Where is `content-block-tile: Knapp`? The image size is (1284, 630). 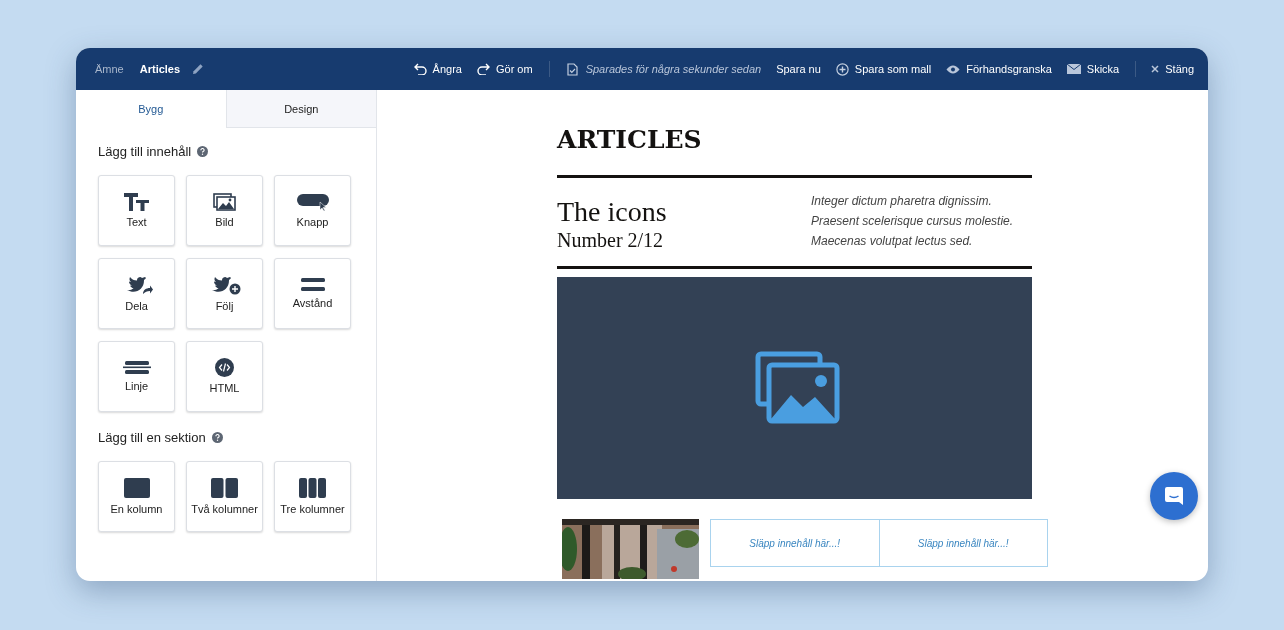 content-block-tile: Knapp is located at coordinates (312, 210).